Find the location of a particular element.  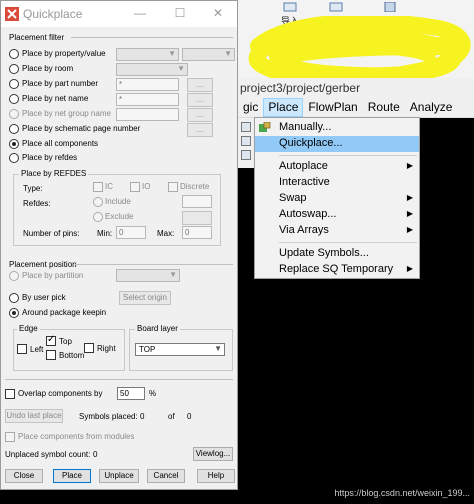

radio-place-all-components is located at coordinates (14, 144).